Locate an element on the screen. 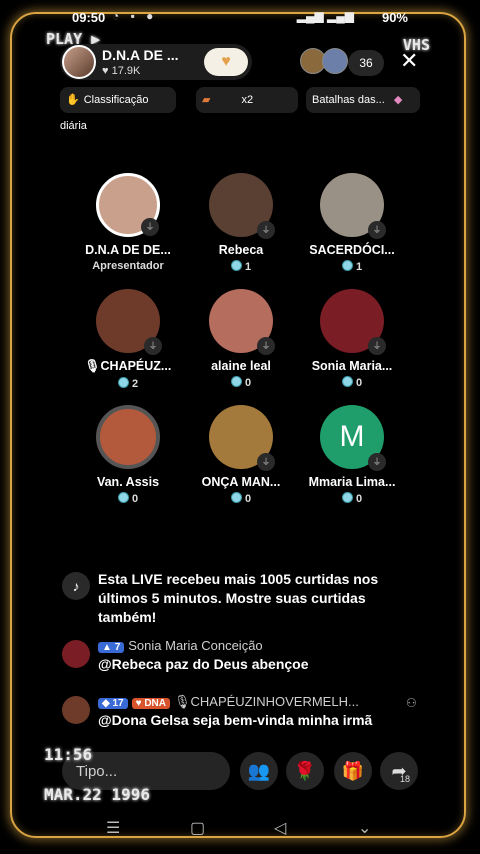 The height and width of the screenshot is (854, 480). tiktok-icon: ♪ is located at coordinates (76, 586).